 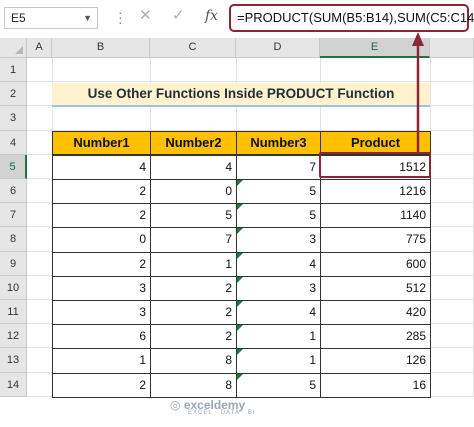 I want to click on table-cell: 6, so click(x=101, y=337).